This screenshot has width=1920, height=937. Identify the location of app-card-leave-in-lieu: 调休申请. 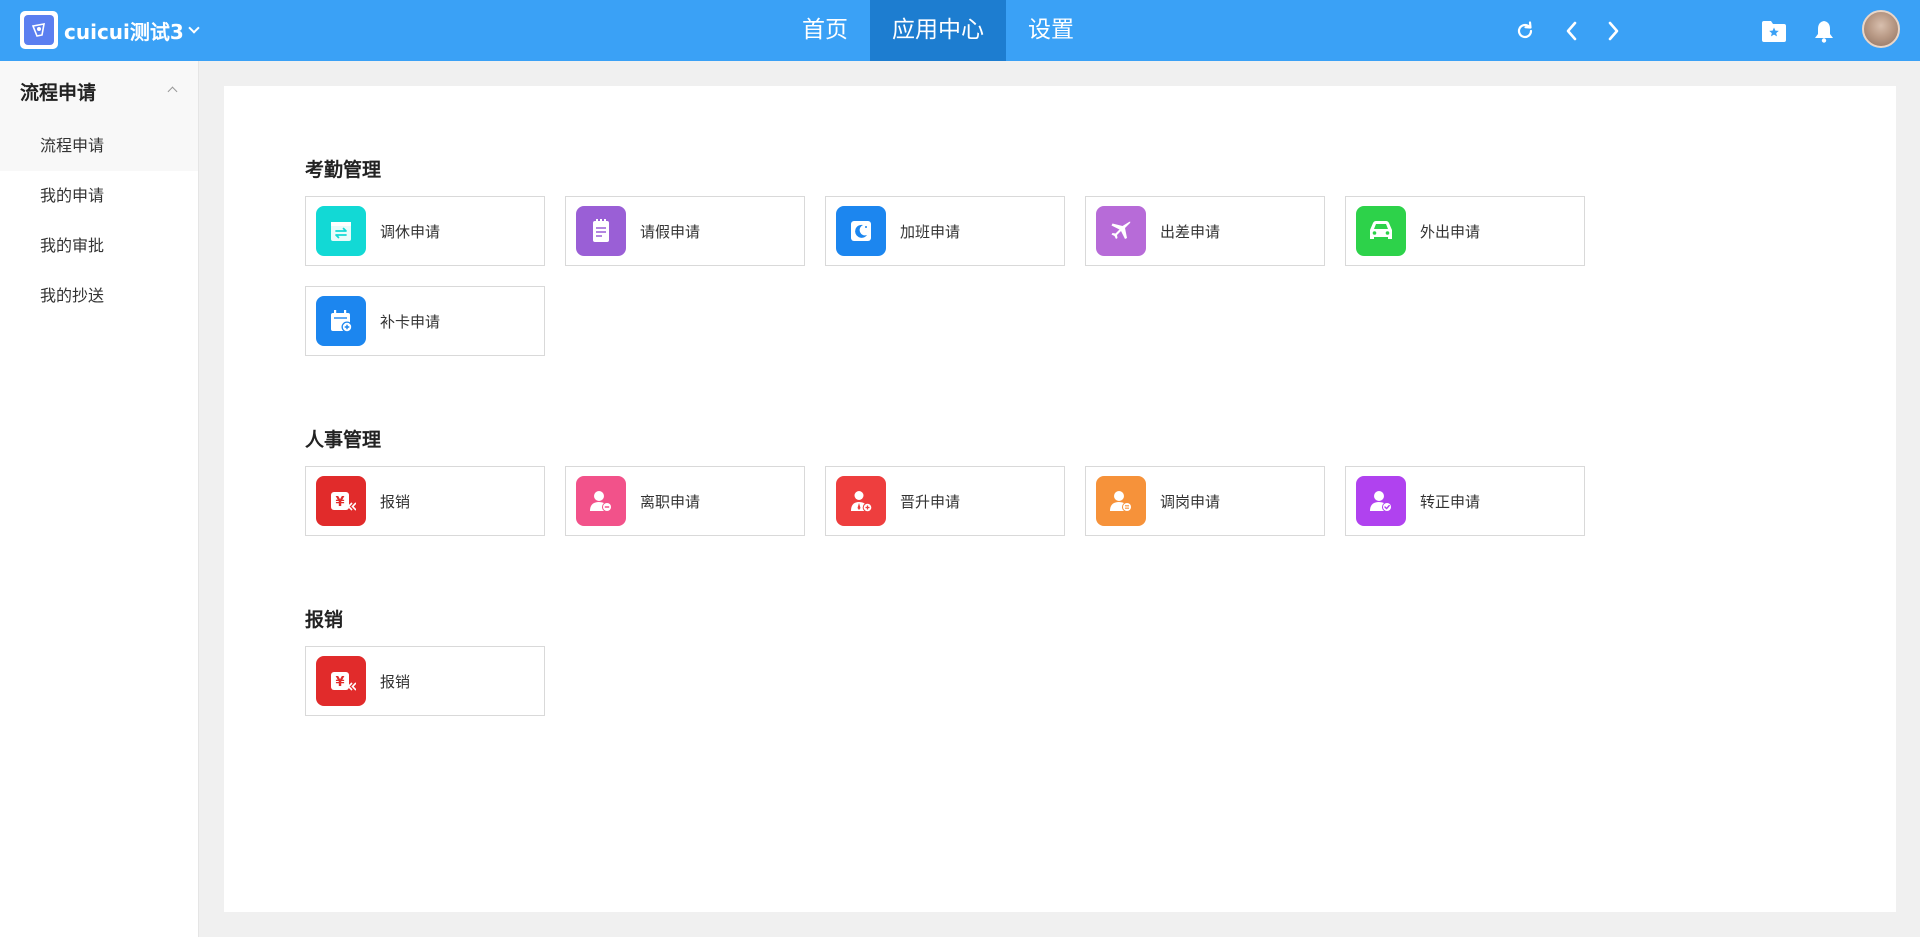
(425, 231).